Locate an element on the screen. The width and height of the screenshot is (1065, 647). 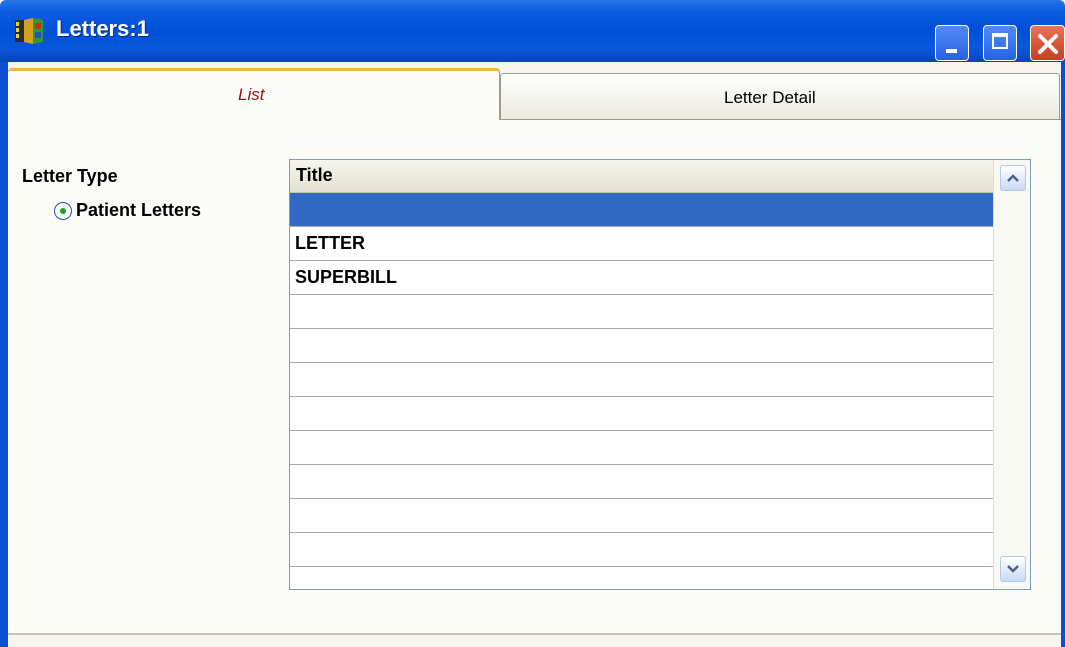
scroll-up-button is located at coordinates (1013, 178).